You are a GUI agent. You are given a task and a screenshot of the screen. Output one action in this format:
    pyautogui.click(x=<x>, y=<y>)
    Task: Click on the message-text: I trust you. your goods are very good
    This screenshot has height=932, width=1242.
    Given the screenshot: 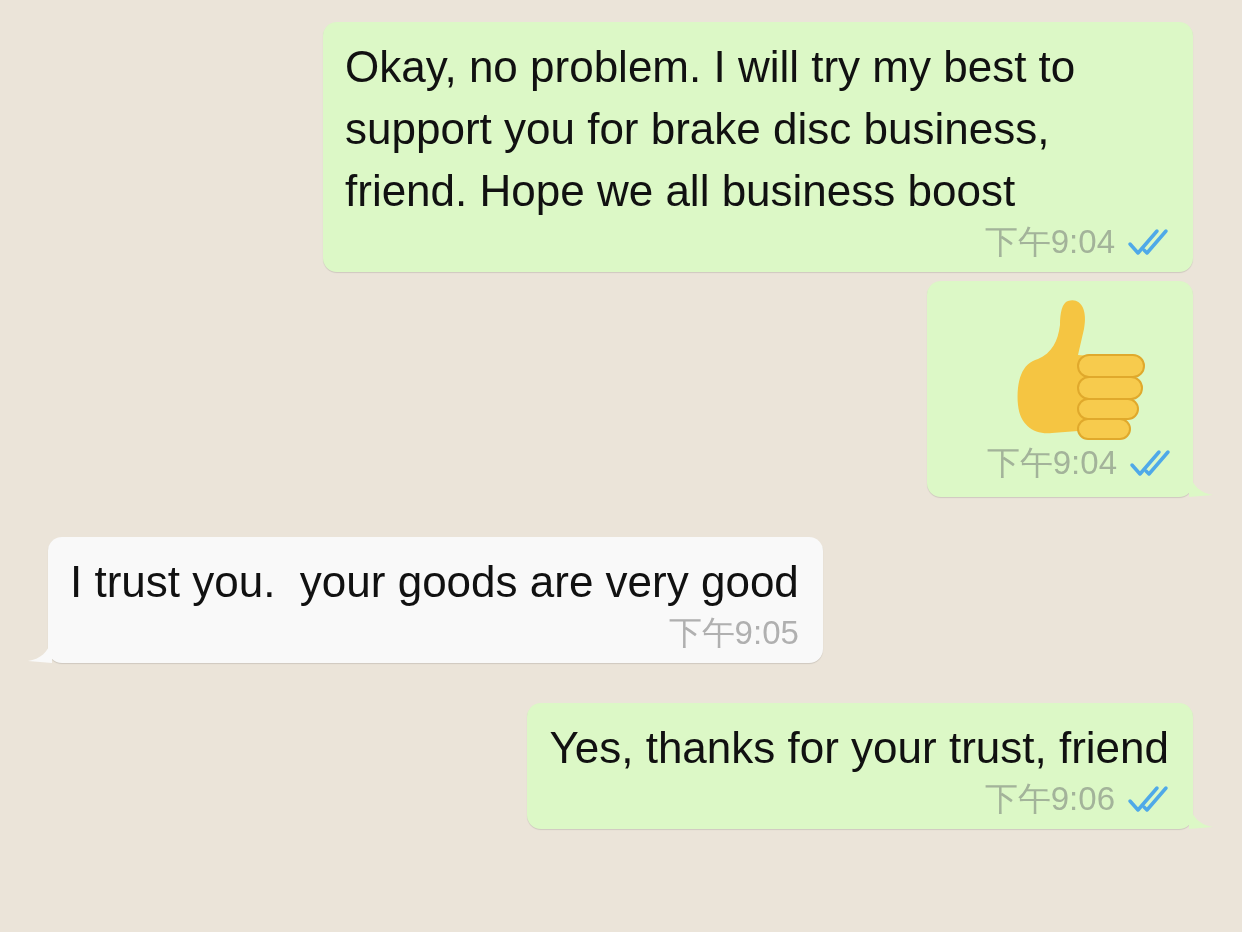 What is the action you would take?
    pyautogui.click(x=434, y=582)
    